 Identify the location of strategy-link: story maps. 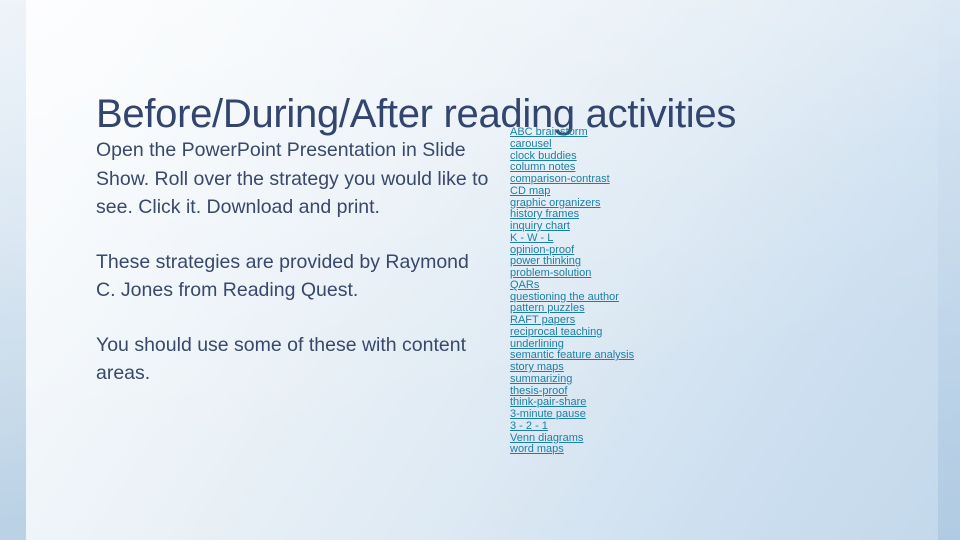
(537, 367).